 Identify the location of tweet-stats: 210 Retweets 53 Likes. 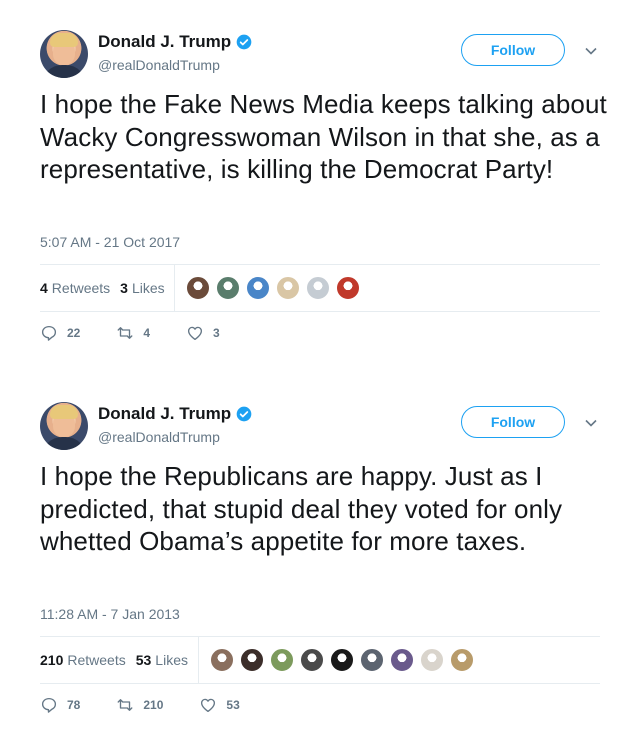
(114, 660).